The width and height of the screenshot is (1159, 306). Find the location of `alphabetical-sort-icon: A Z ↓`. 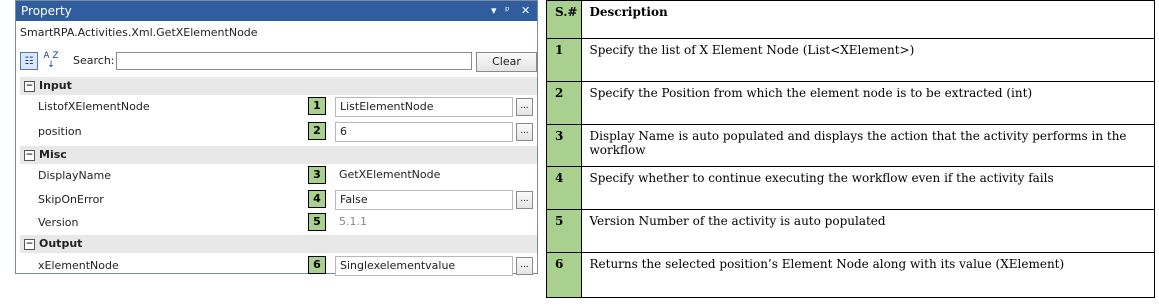

alphabetical-sort-icon: A Z ↓ is located at coordinates (51, 61).